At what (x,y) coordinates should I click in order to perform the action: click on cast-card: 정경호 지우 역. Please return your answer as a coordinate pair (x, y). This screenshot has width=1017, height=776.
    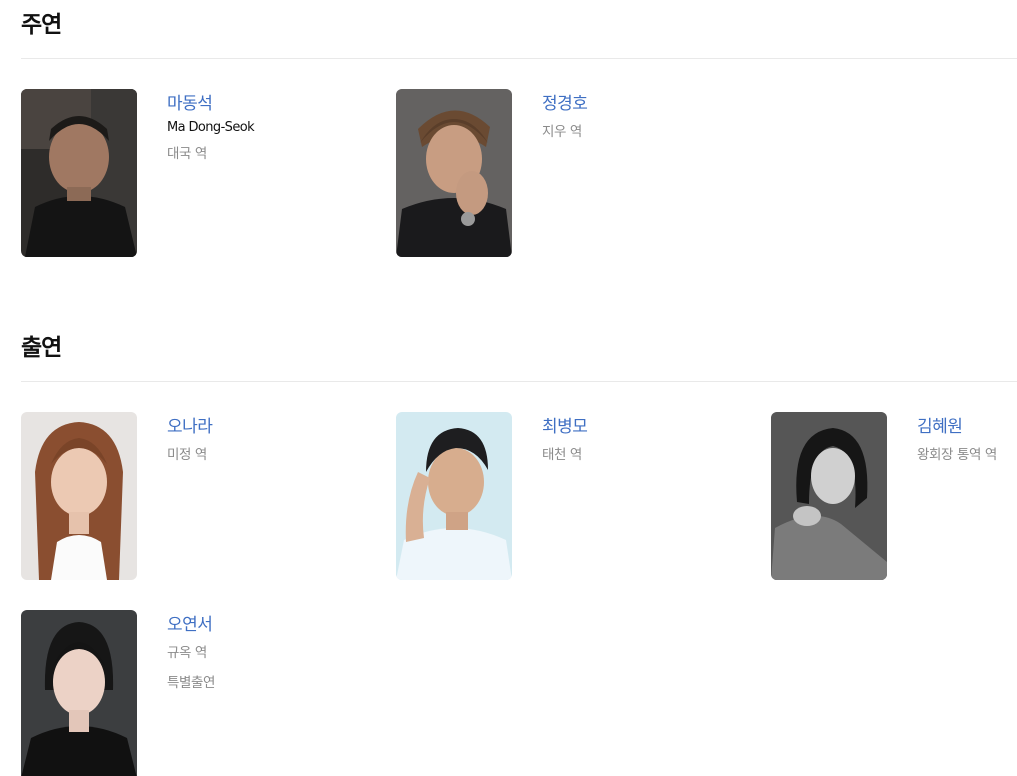
    Looking at the image, I should click on (576, 174).